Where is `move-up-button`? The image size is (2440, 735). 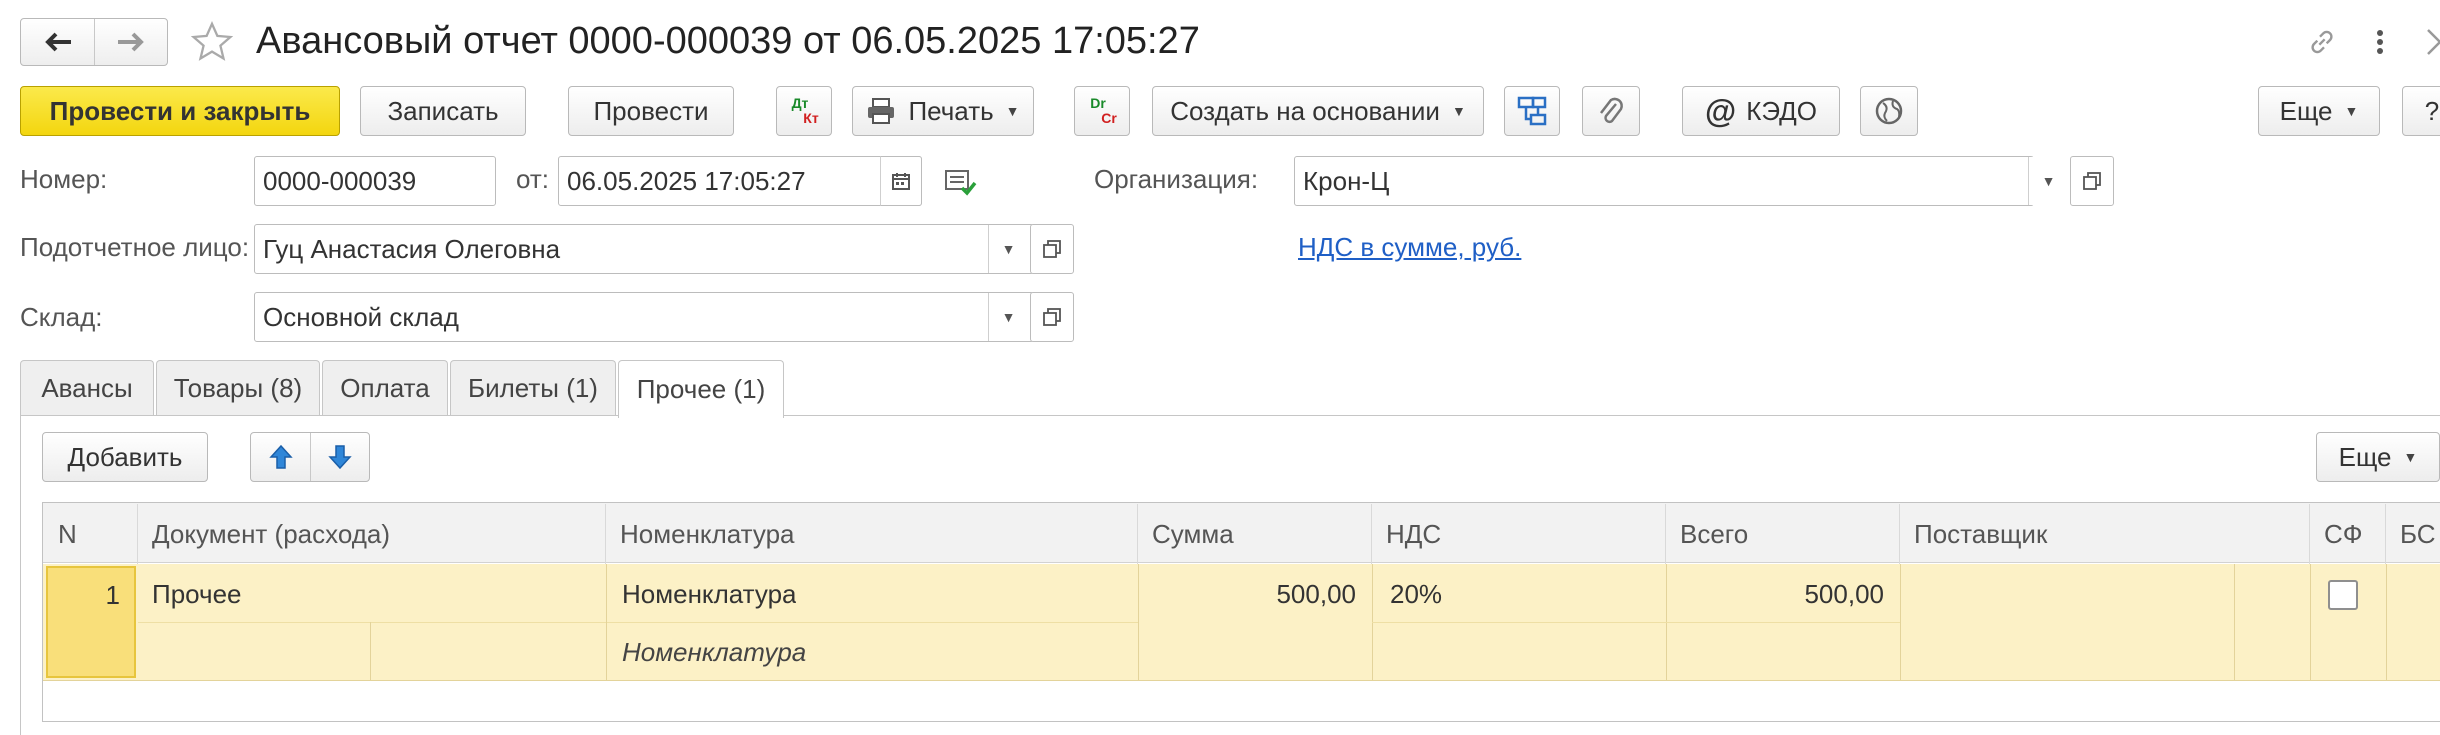
move-up-button is located at coordinates (281, 457).